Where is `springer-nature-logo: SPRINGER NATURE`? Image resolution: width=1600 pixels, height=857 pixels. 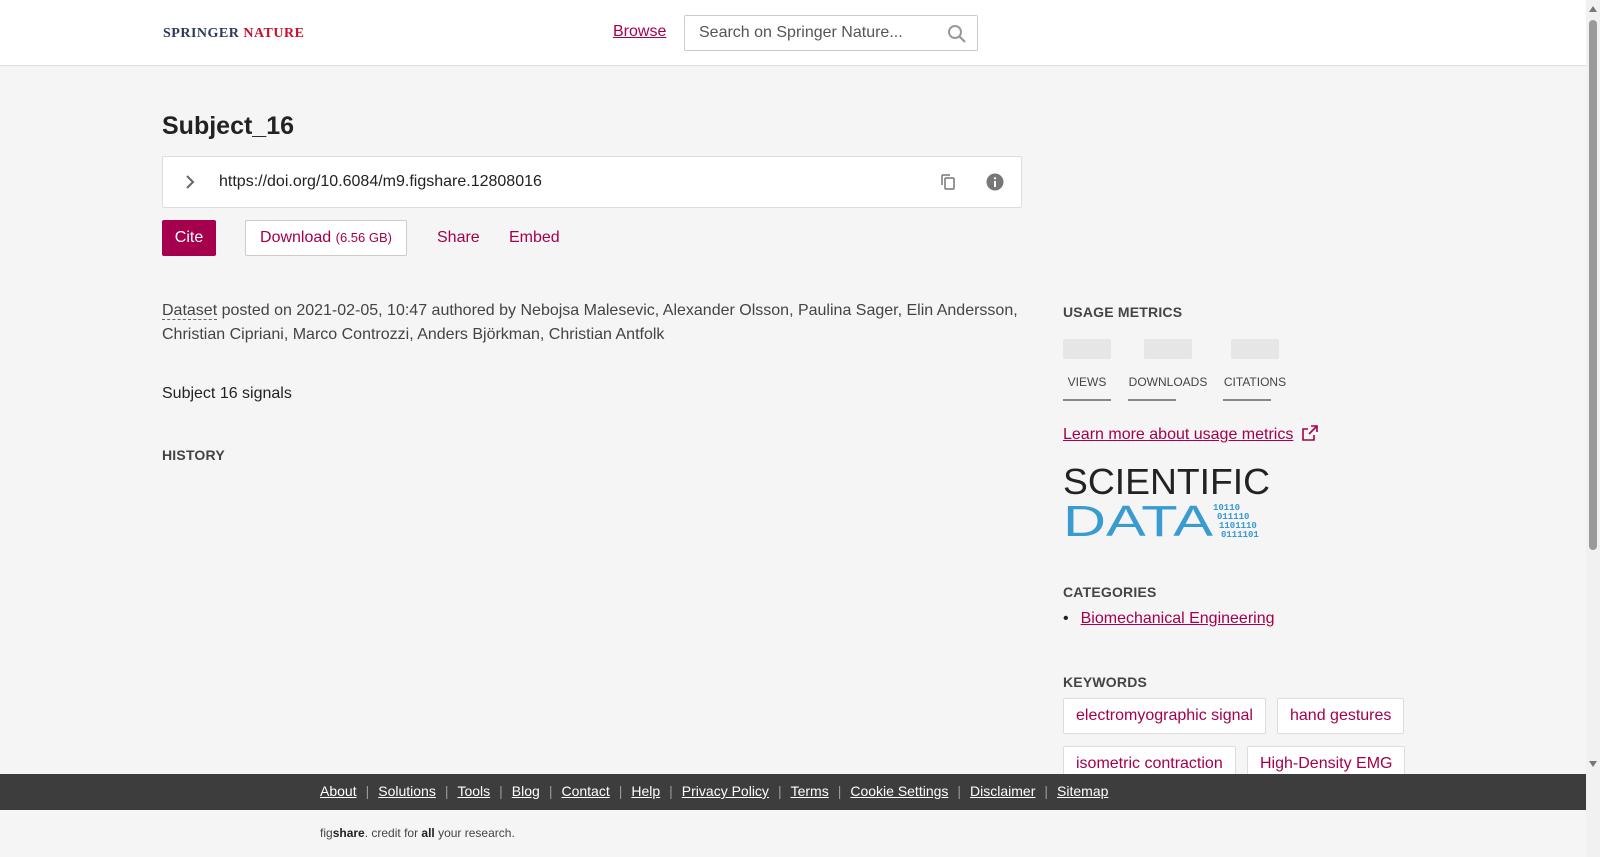 springer-nature-logo: SPRINGER NATURE is located at coordinates (233, 34).